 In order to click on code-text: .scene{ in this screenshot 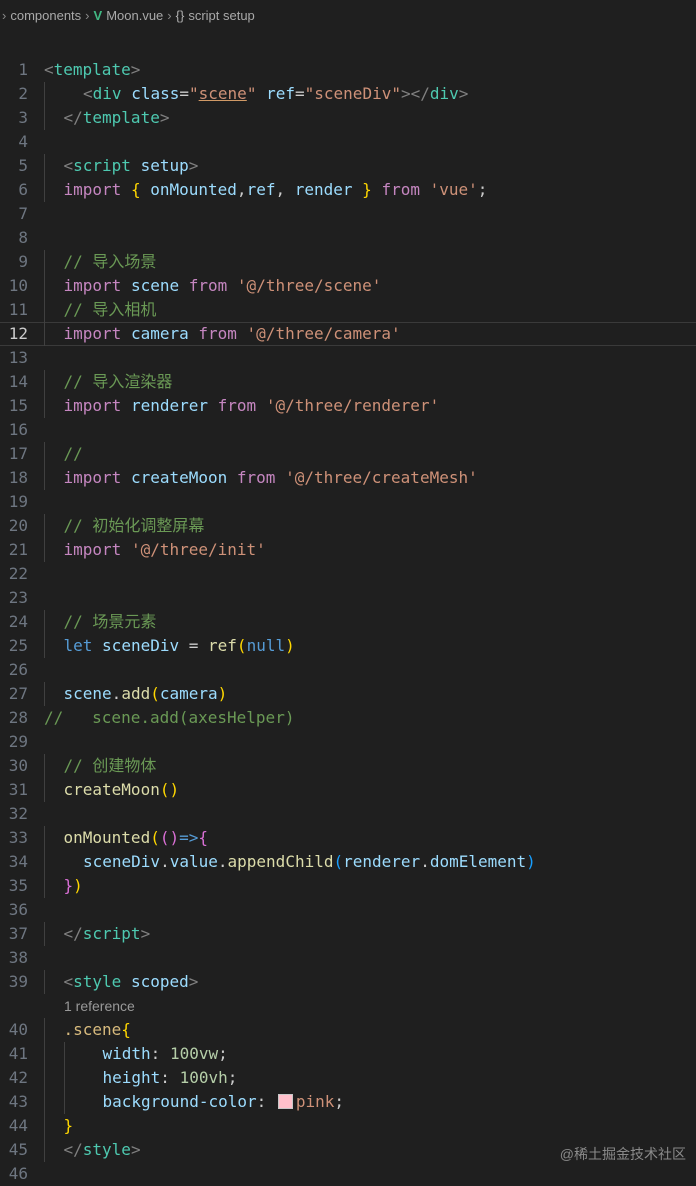, I will do `click(97, 1030)`.